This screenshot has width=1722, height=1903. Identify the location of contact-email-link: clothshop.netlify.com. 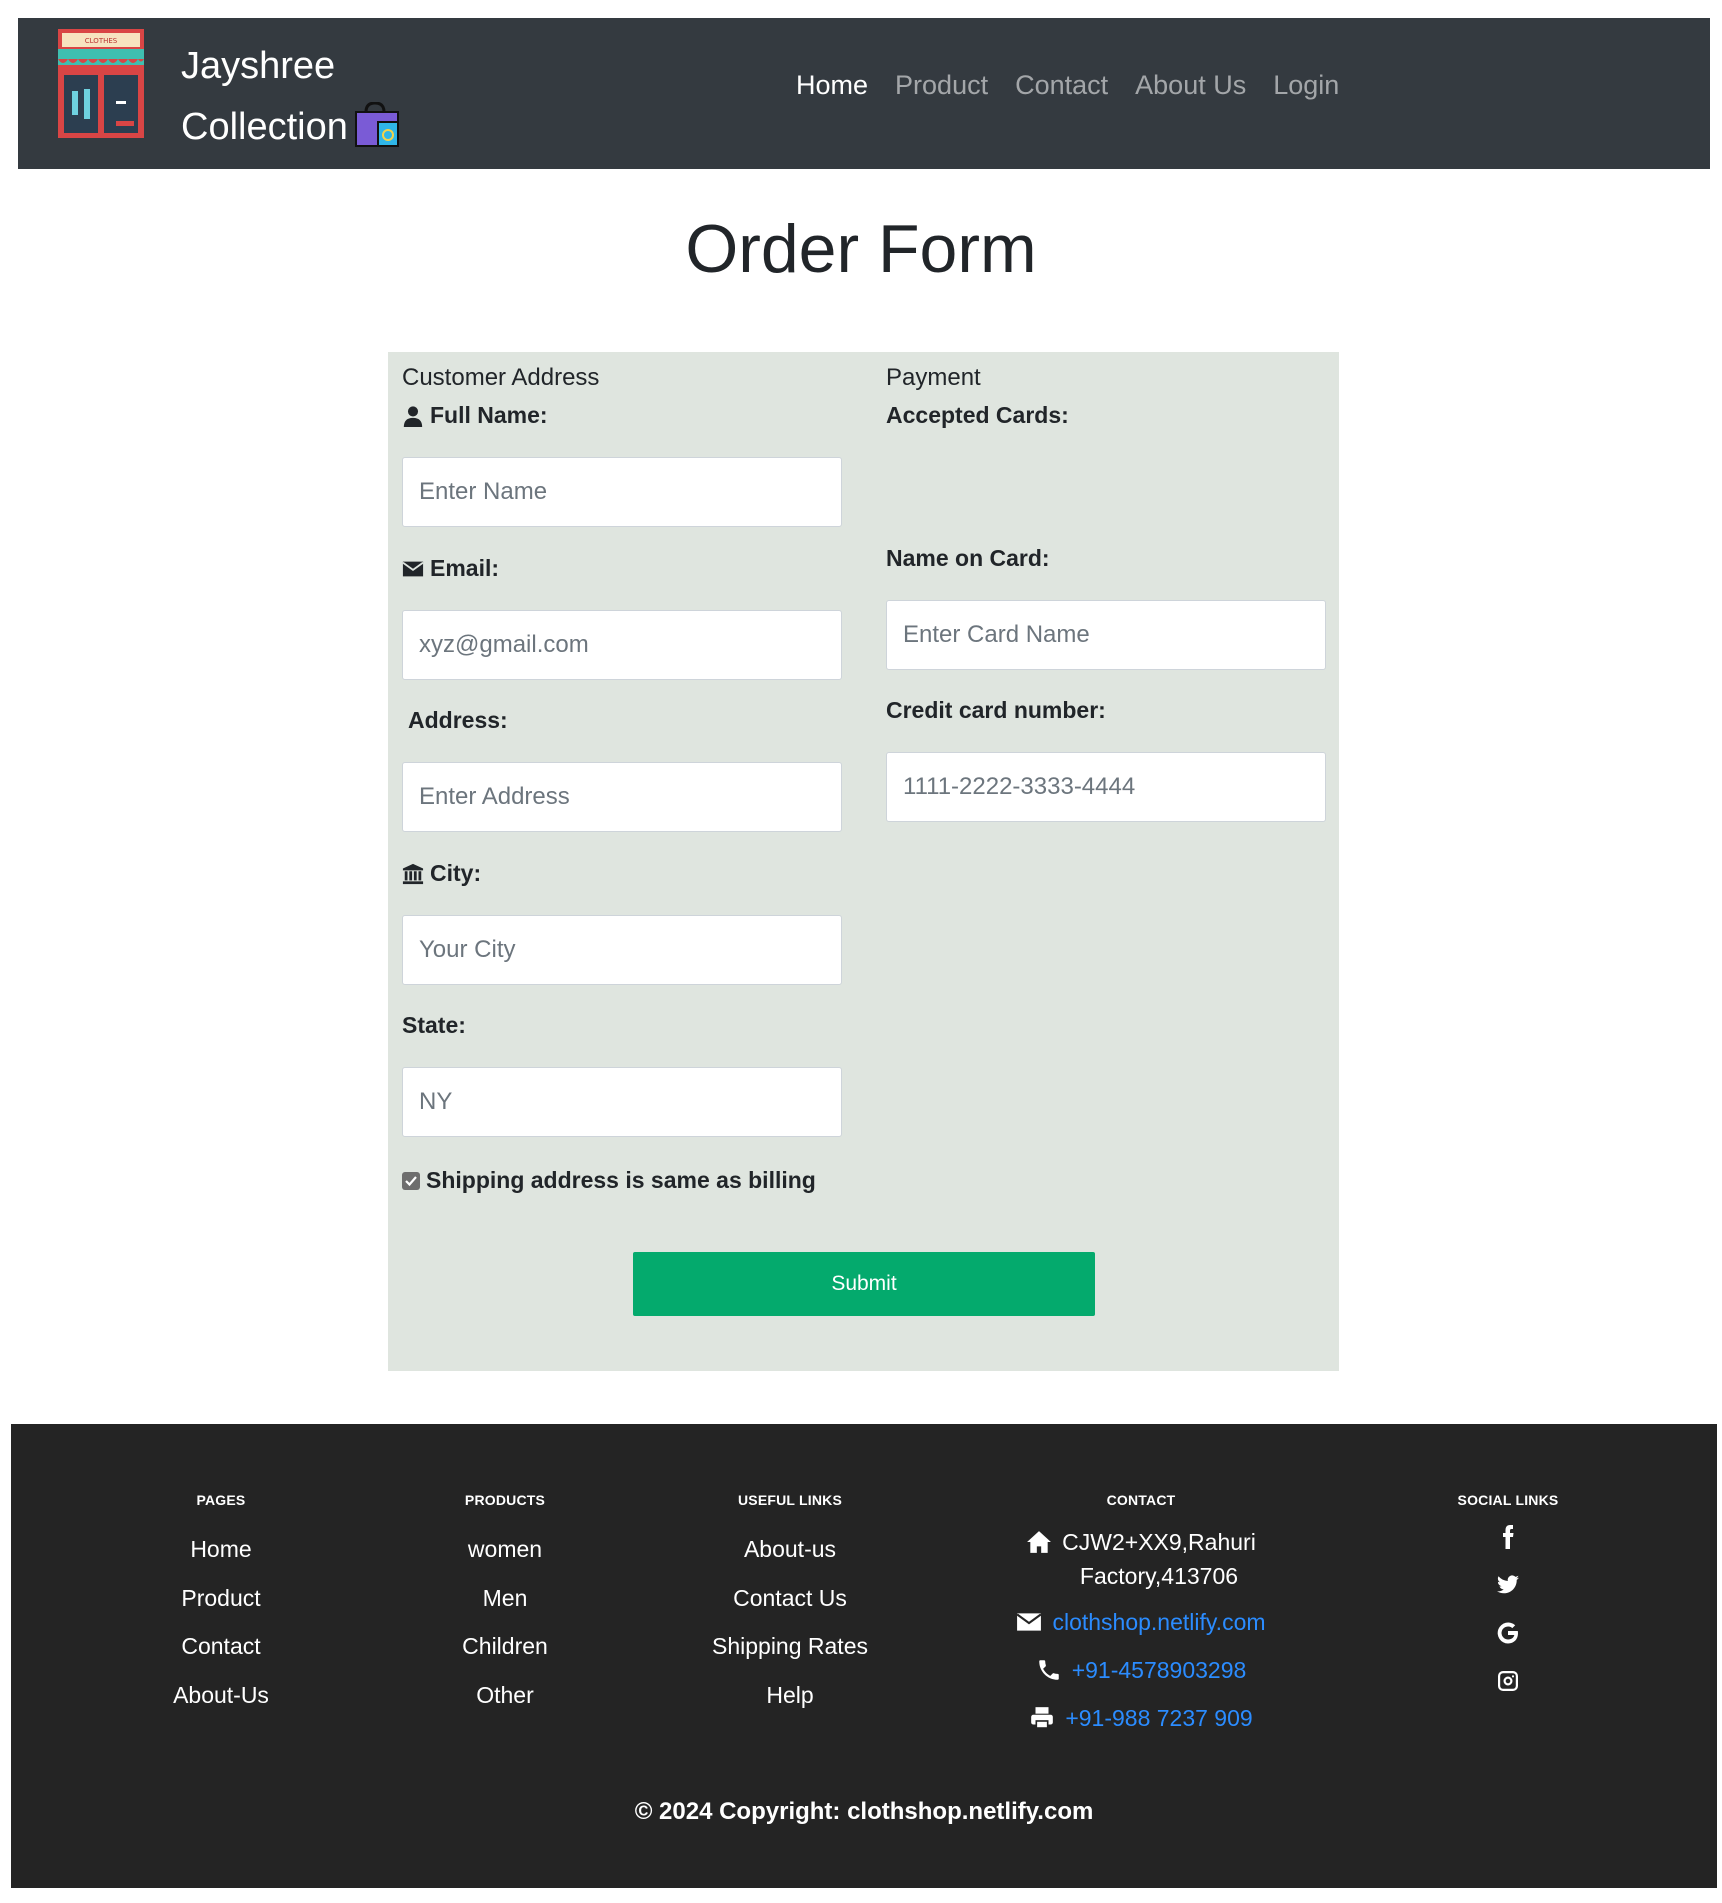
(1158, 1622).